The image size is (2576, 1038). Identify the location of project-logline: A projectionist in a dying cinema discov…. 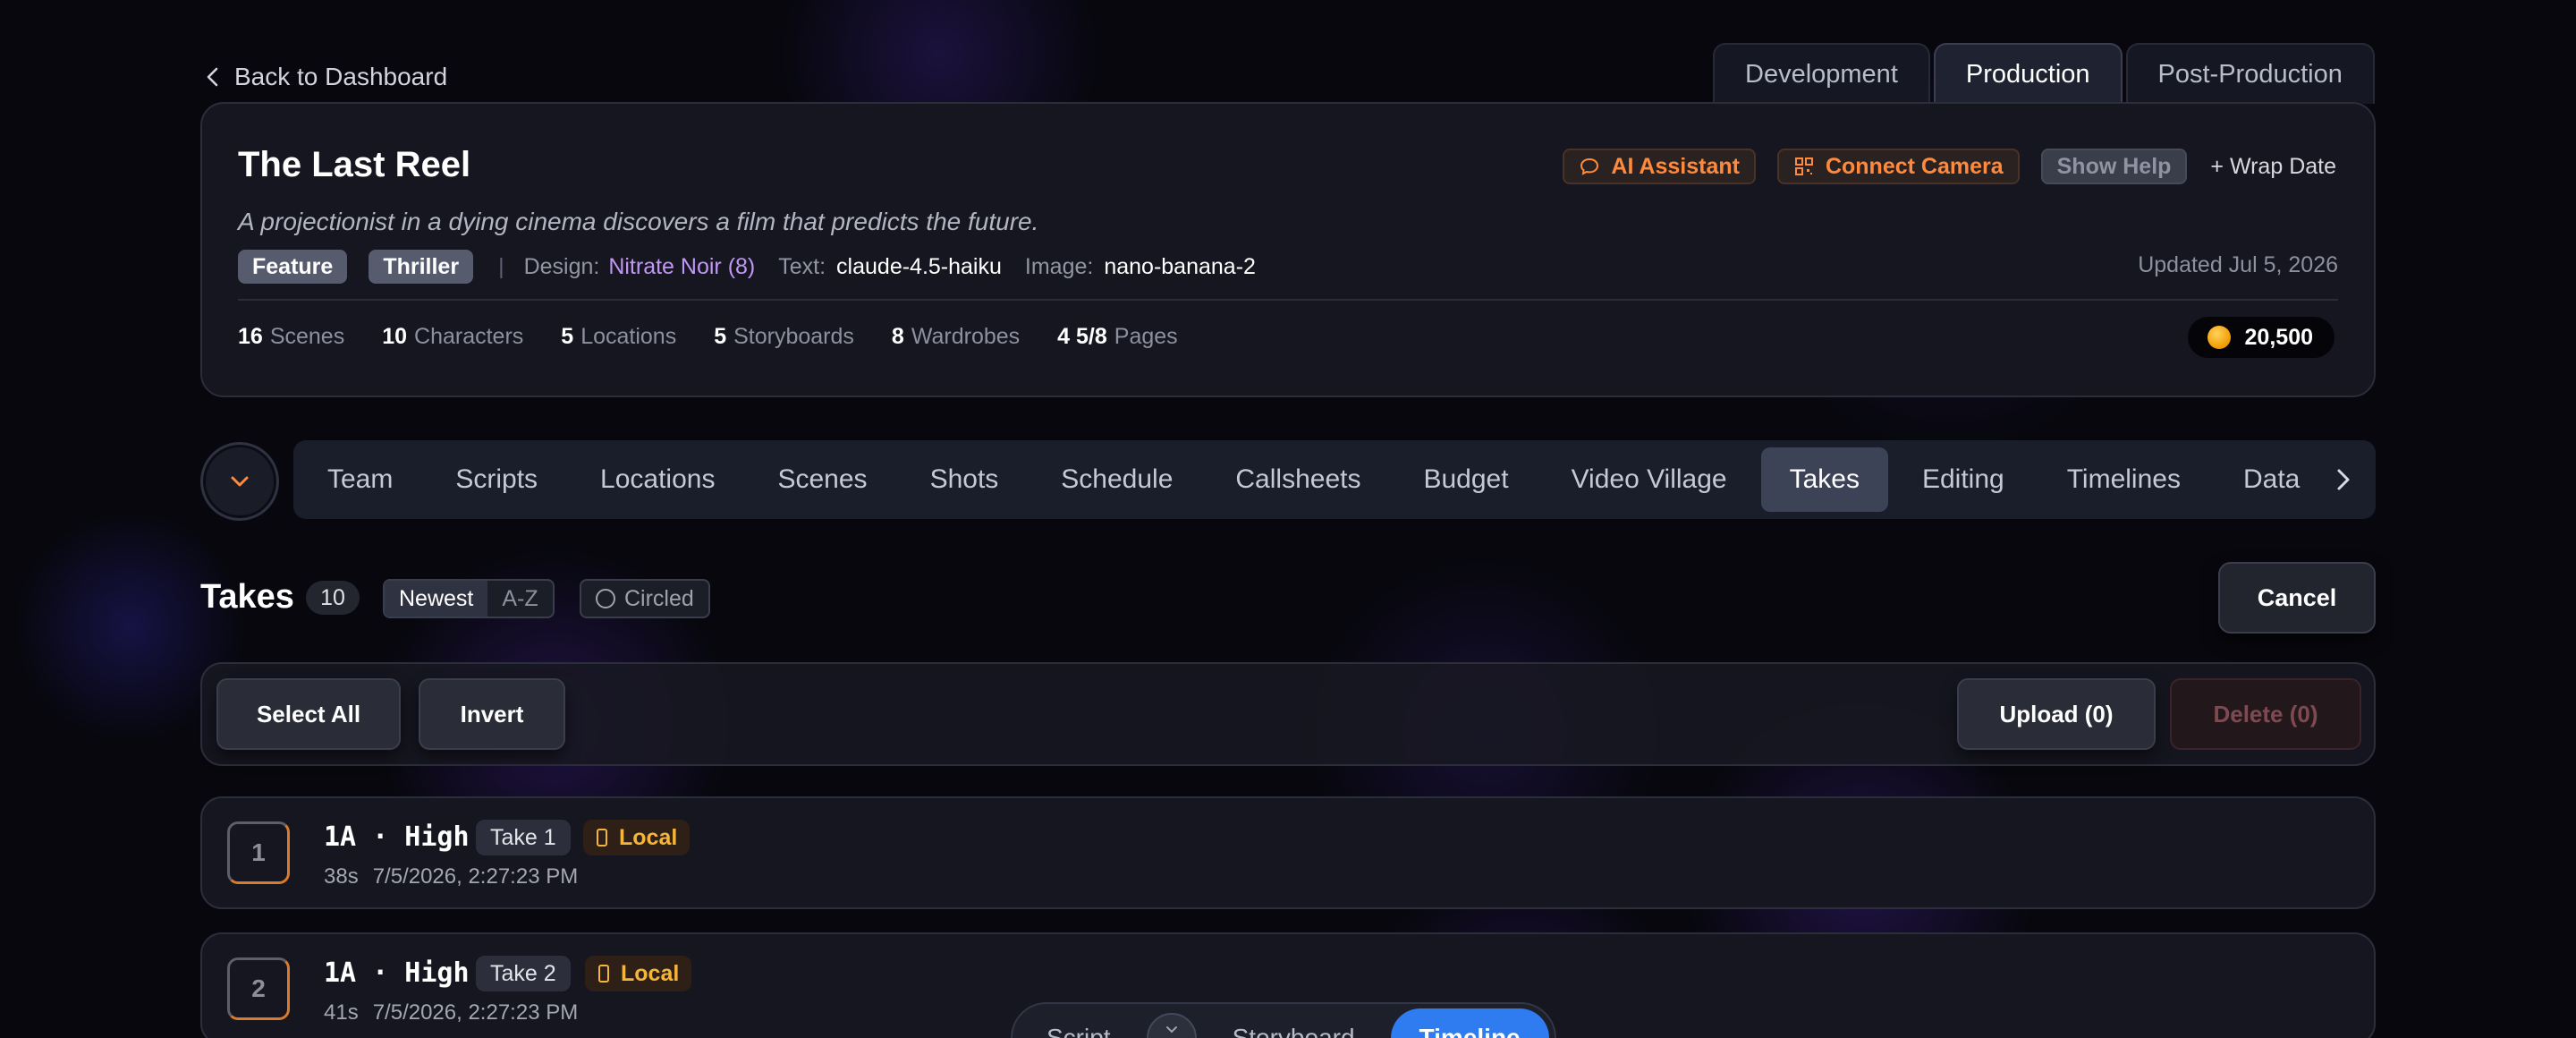
(638, 221).